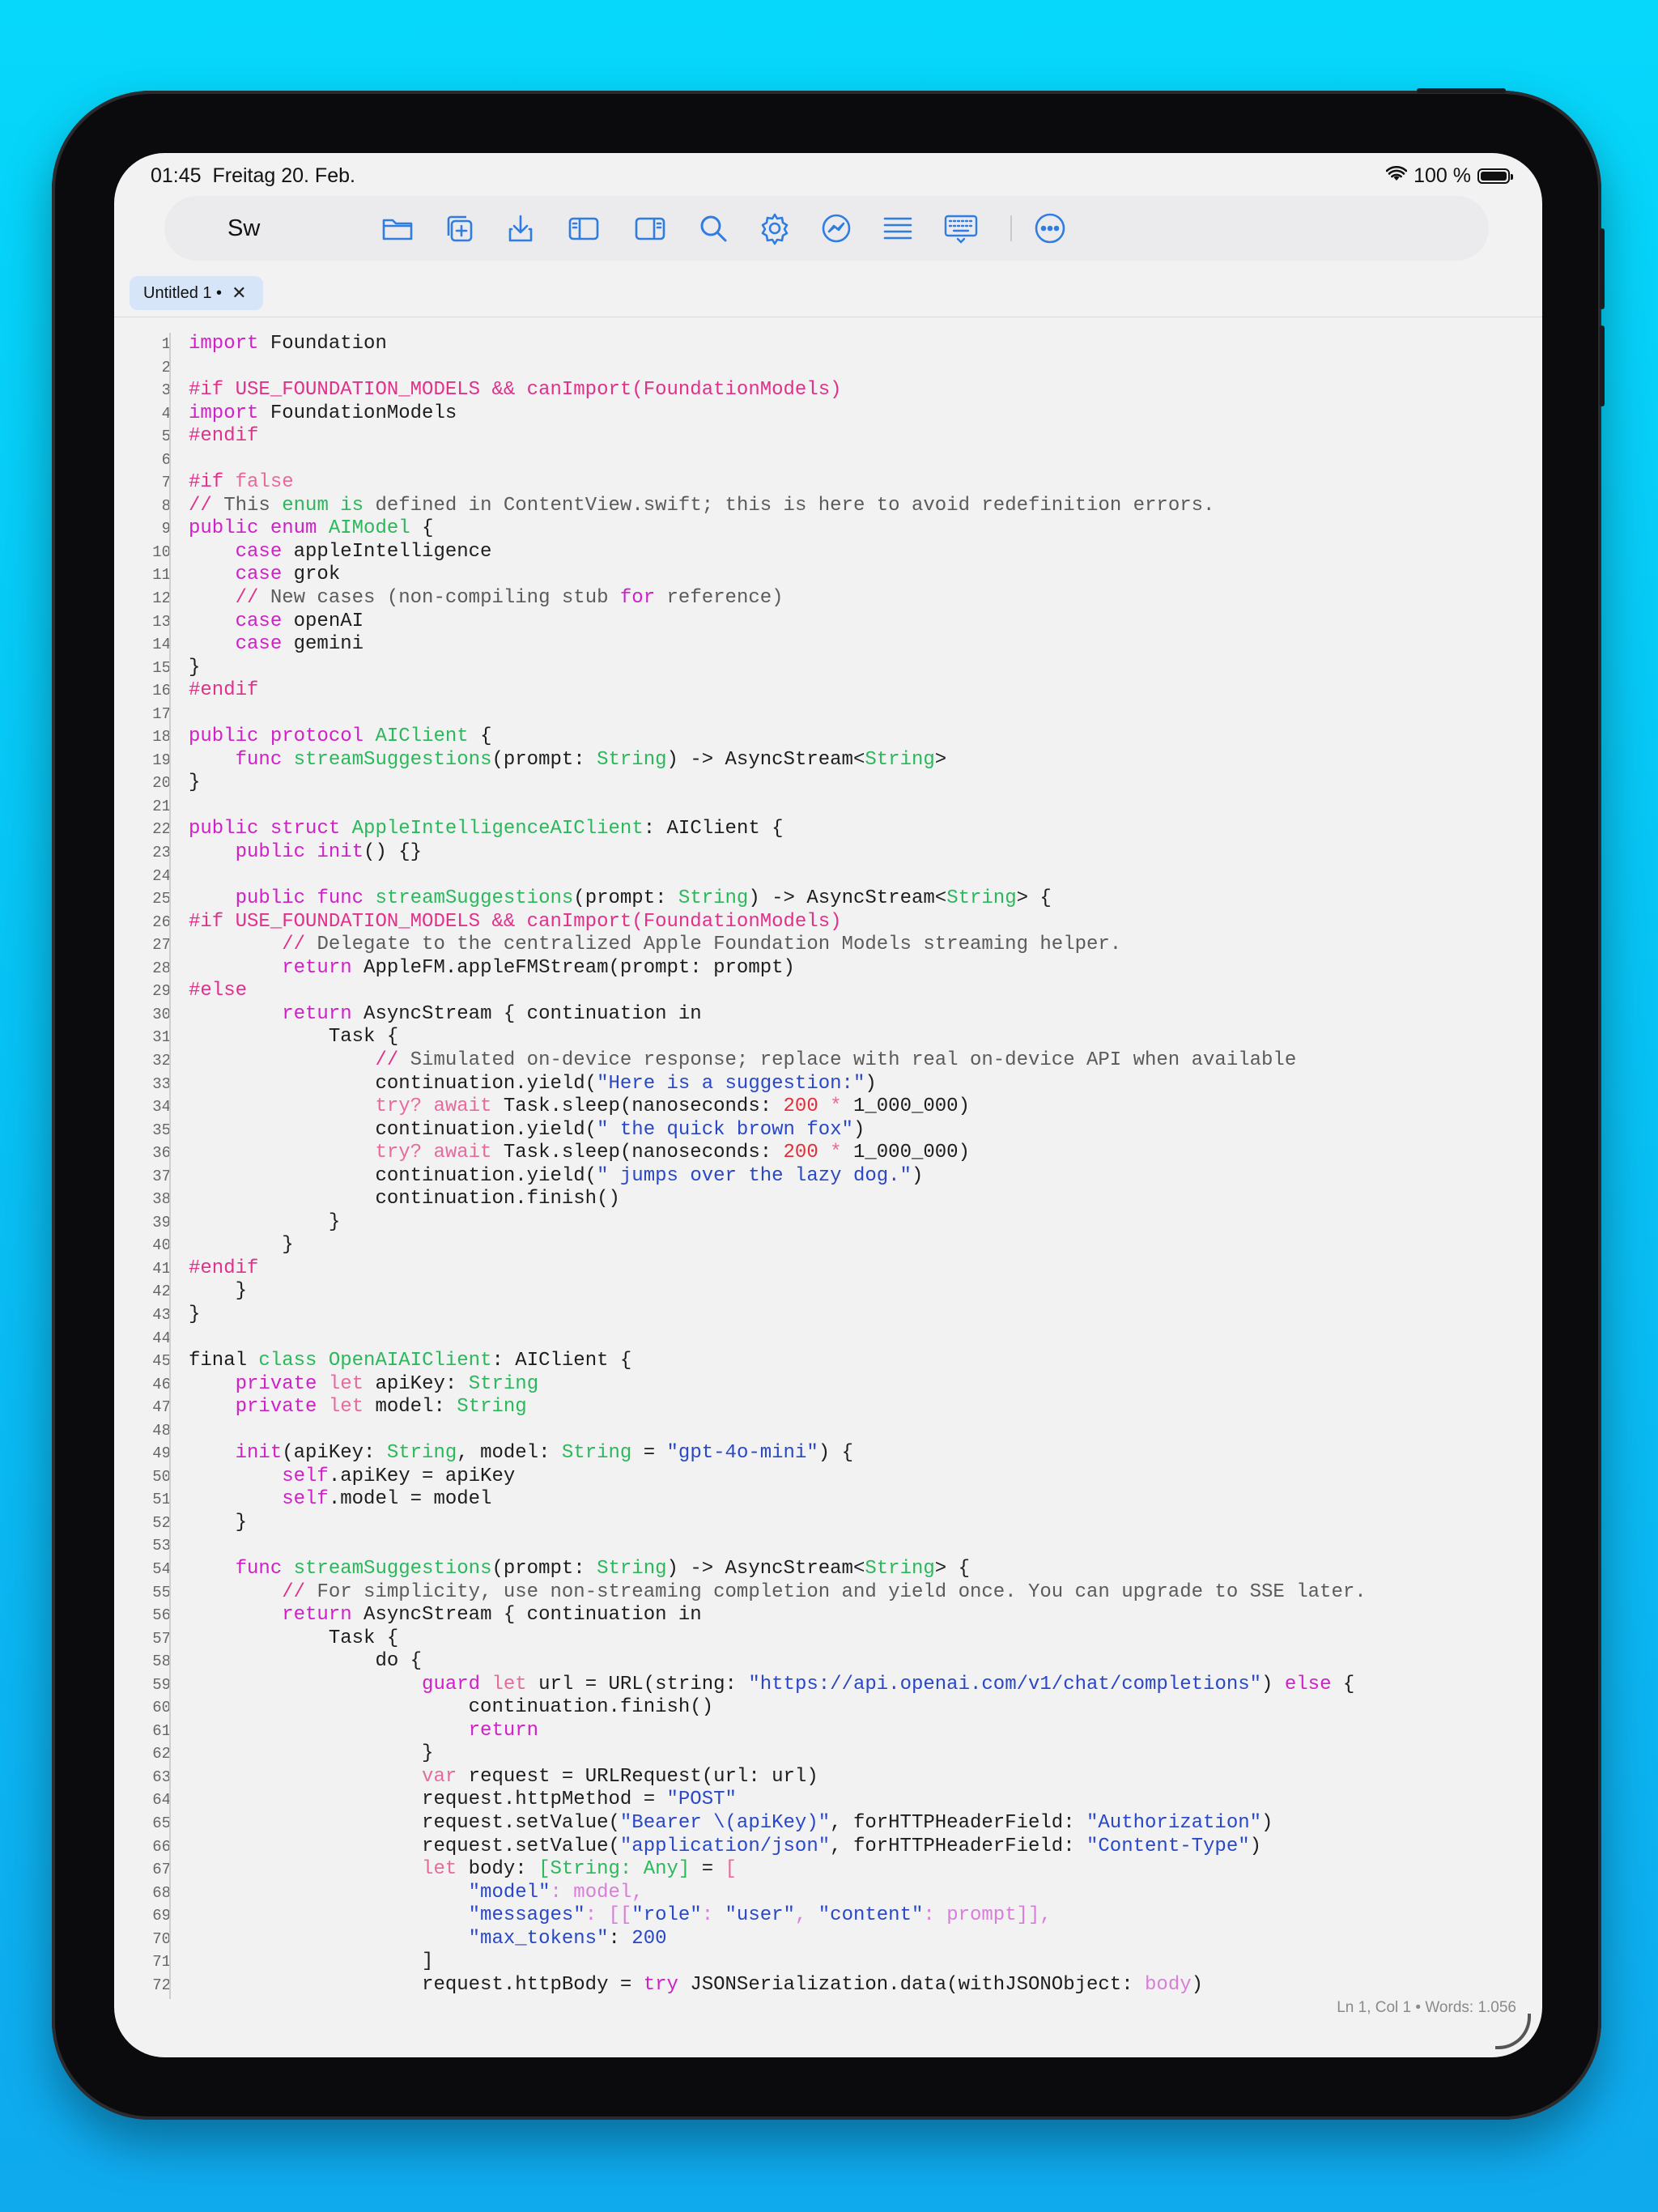  I want to click on code-line: final class OpenAIAIClient: AIClient {, so click(865, 1362).